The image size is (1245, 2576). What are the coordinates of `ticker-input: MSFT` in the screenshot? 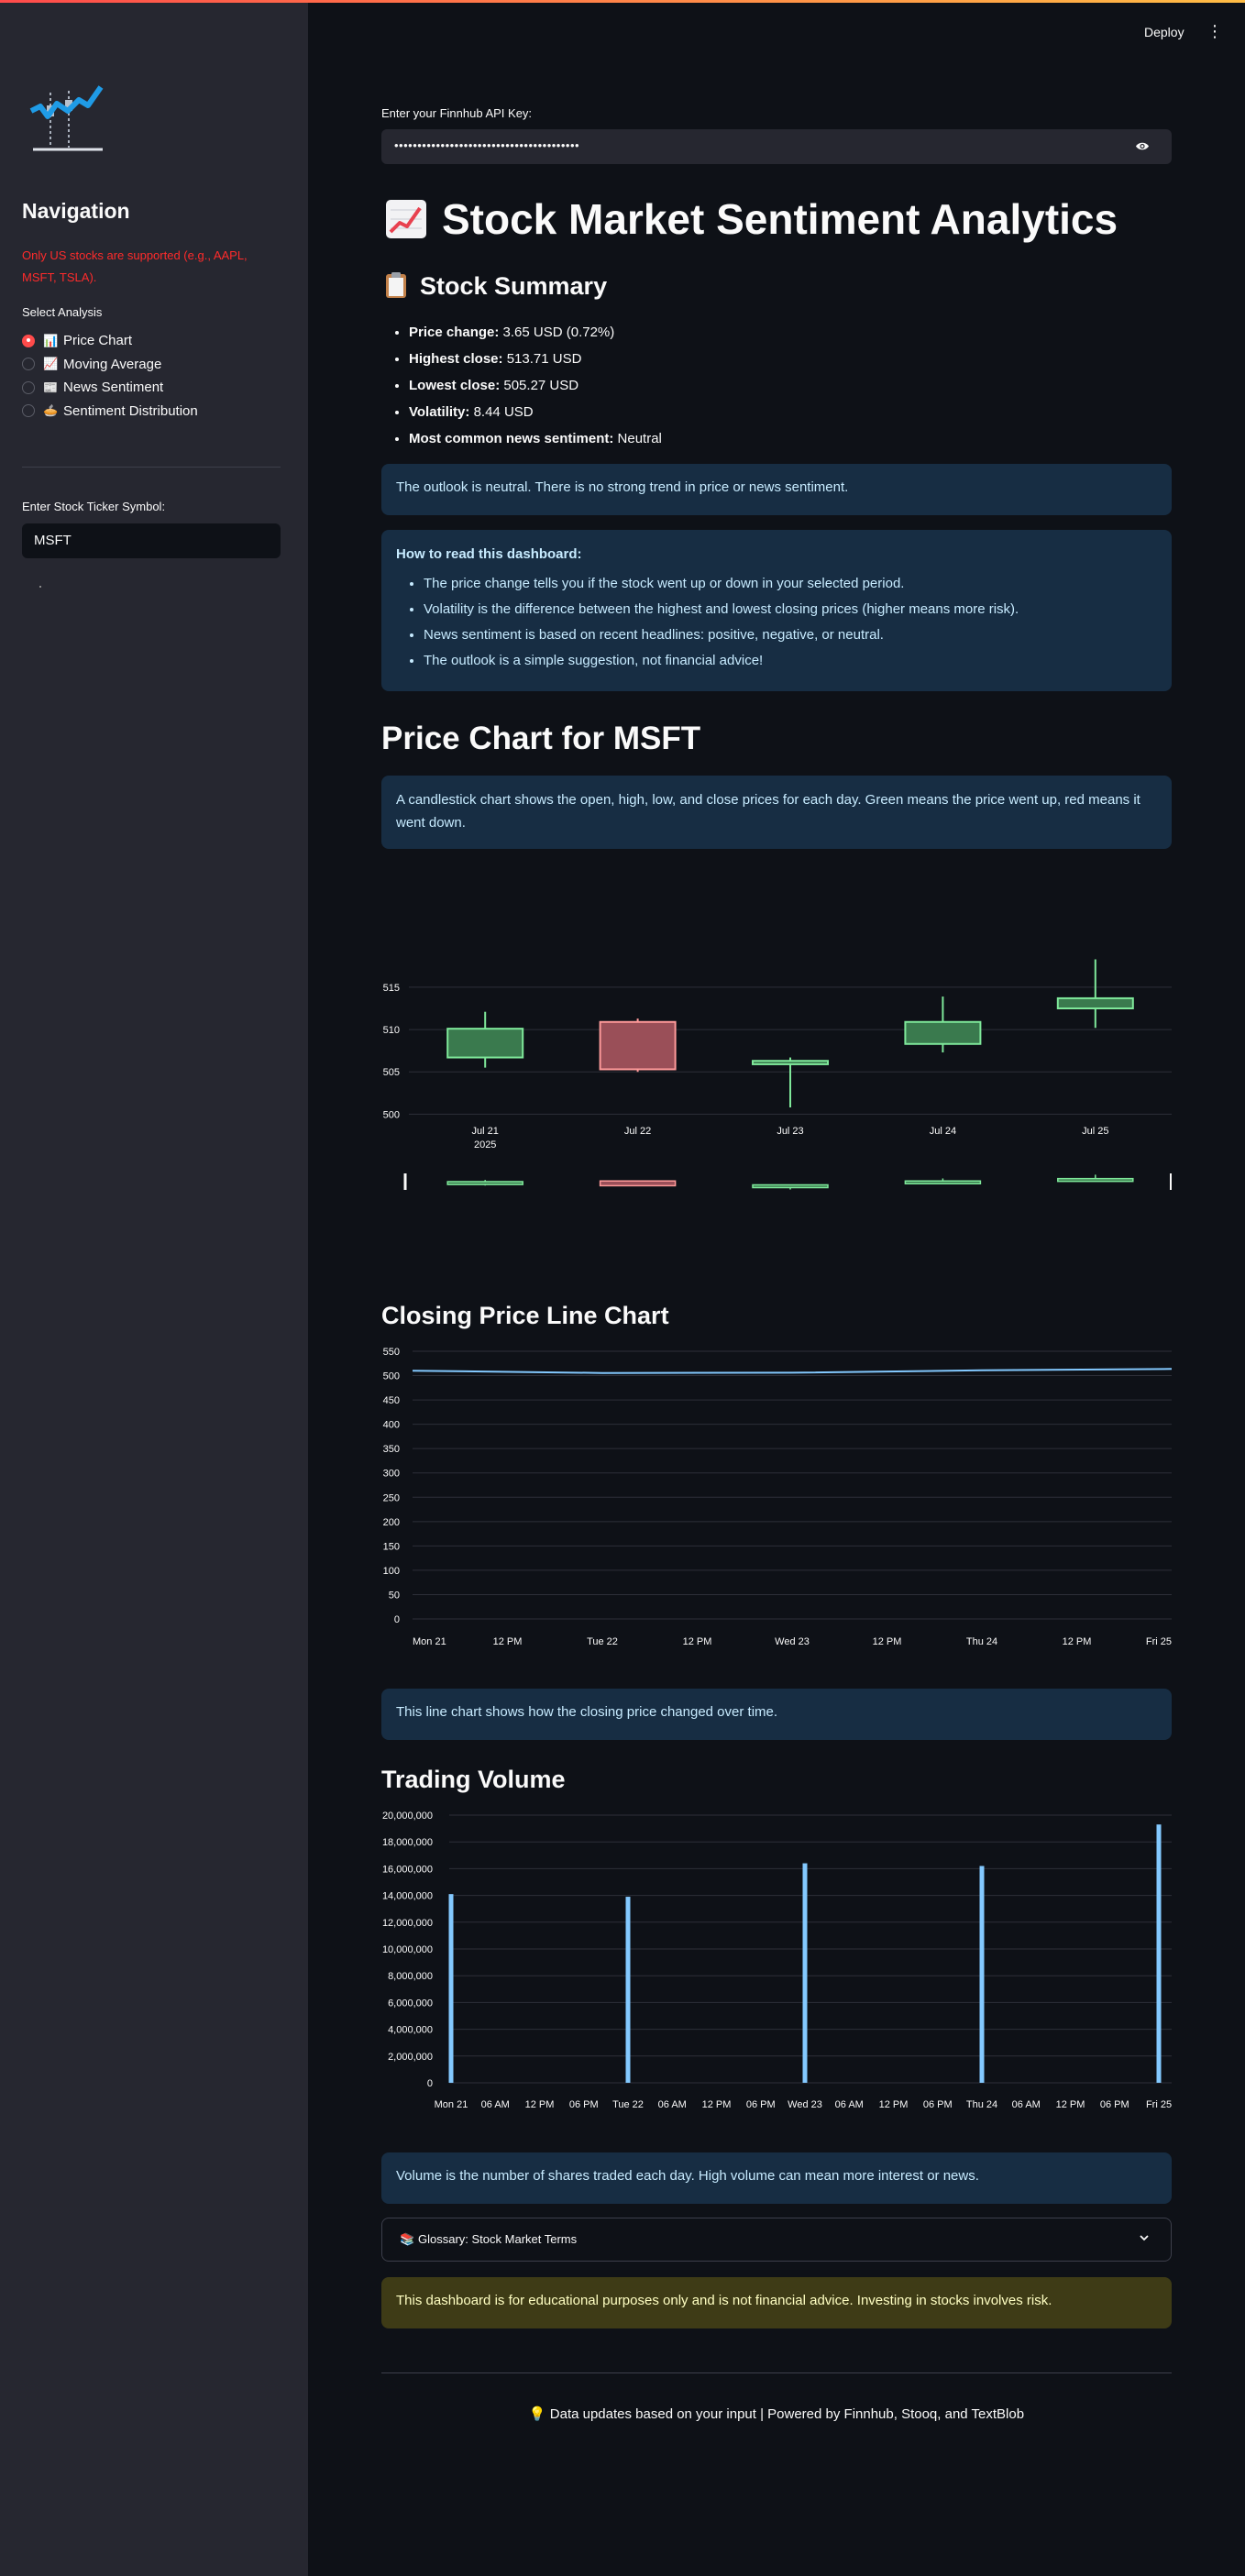 It's located at (151, 540).